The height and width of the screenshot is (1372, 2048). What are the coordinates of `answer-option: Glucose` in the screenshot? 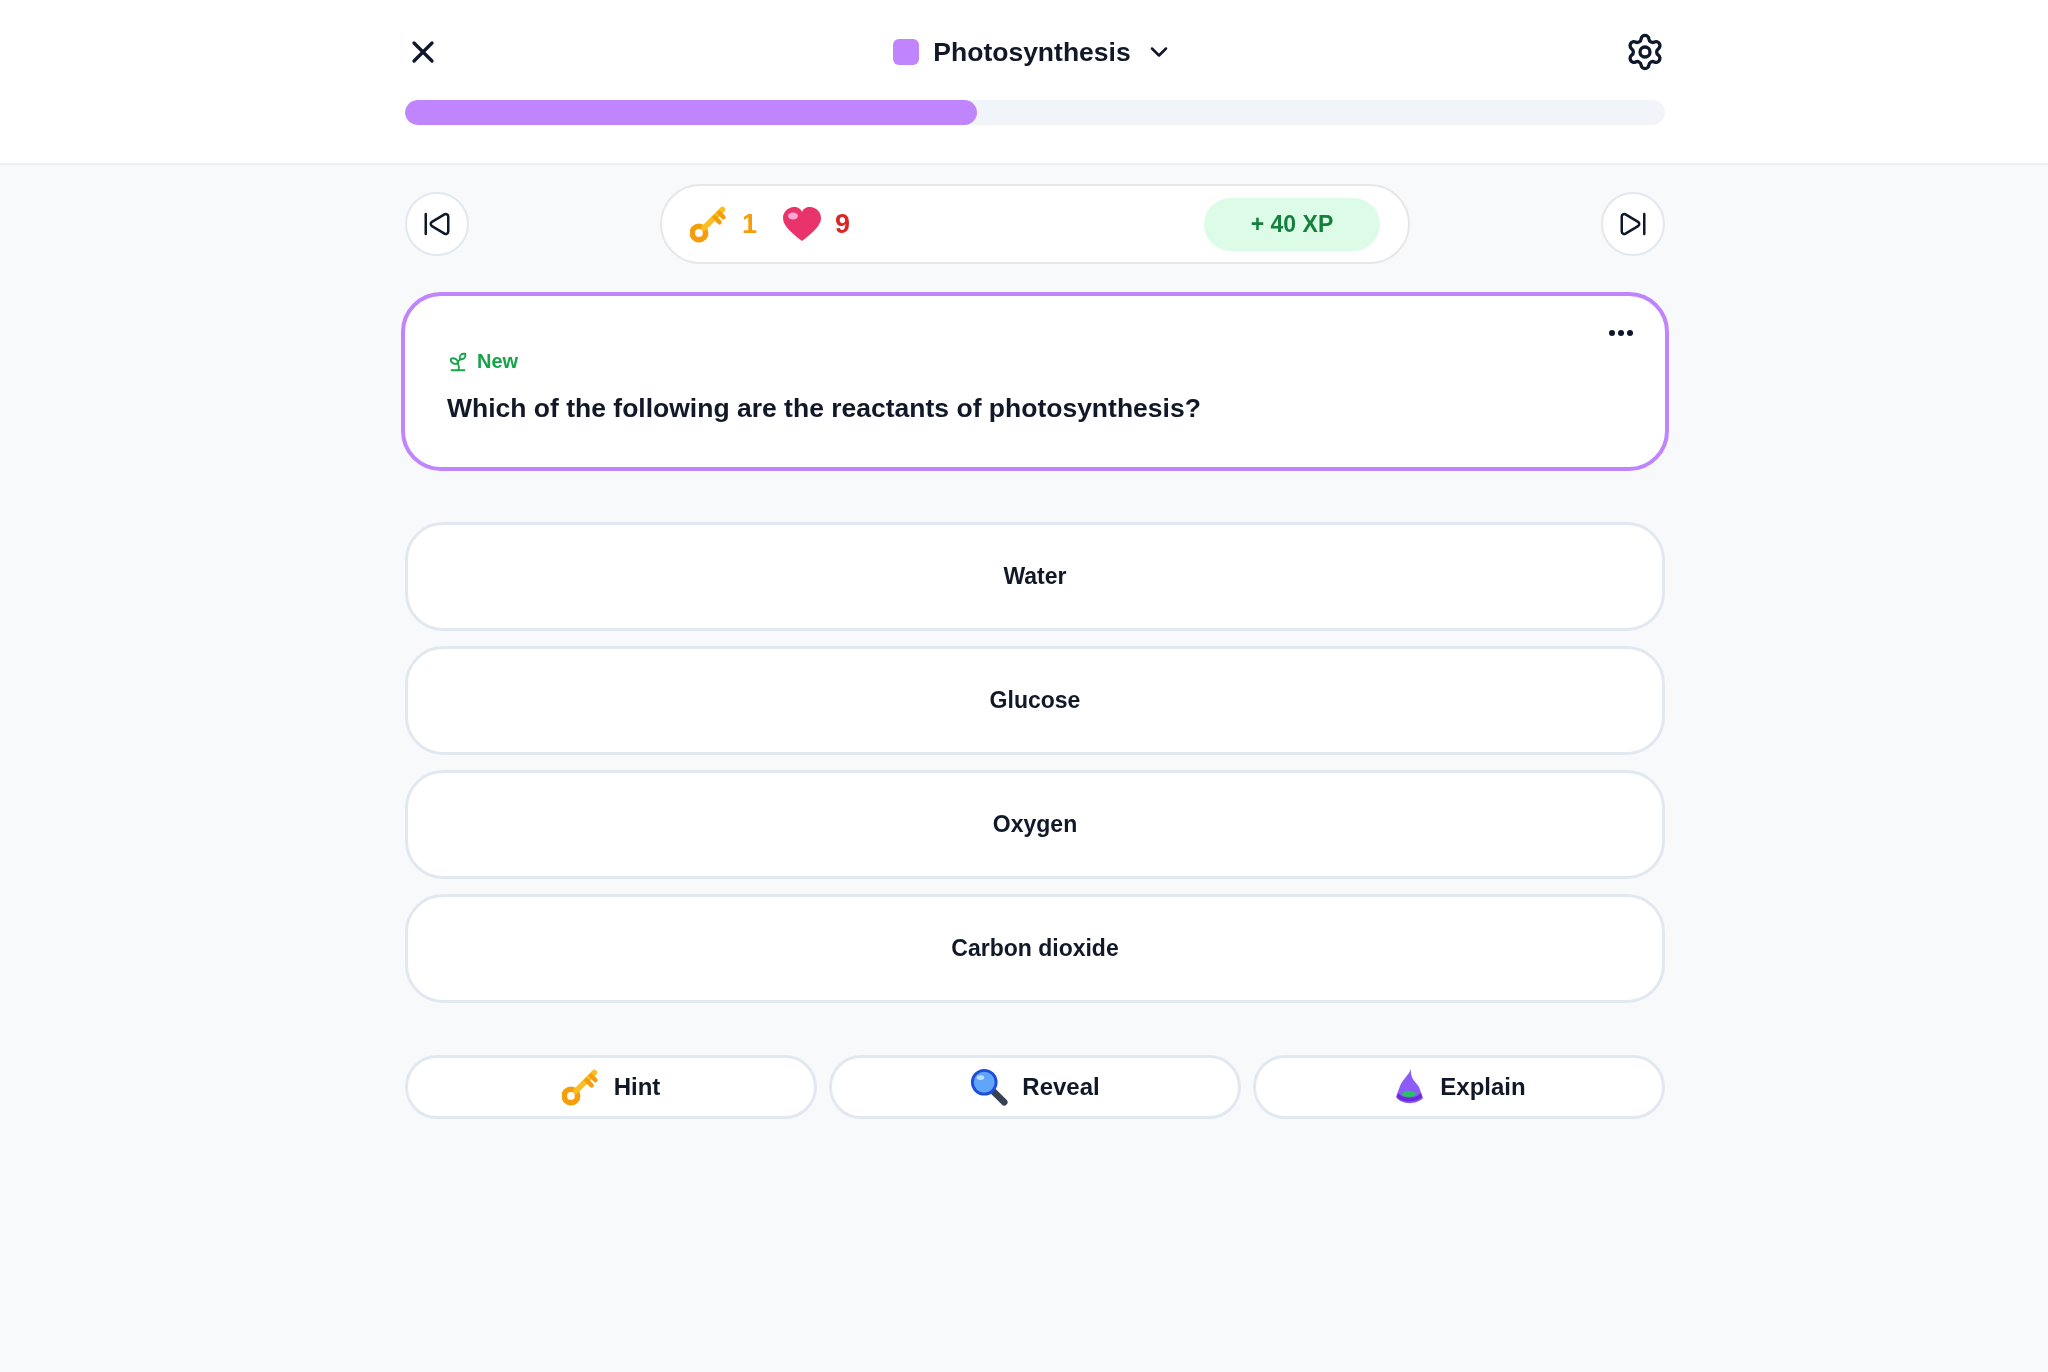 It's located at (1035, 700).